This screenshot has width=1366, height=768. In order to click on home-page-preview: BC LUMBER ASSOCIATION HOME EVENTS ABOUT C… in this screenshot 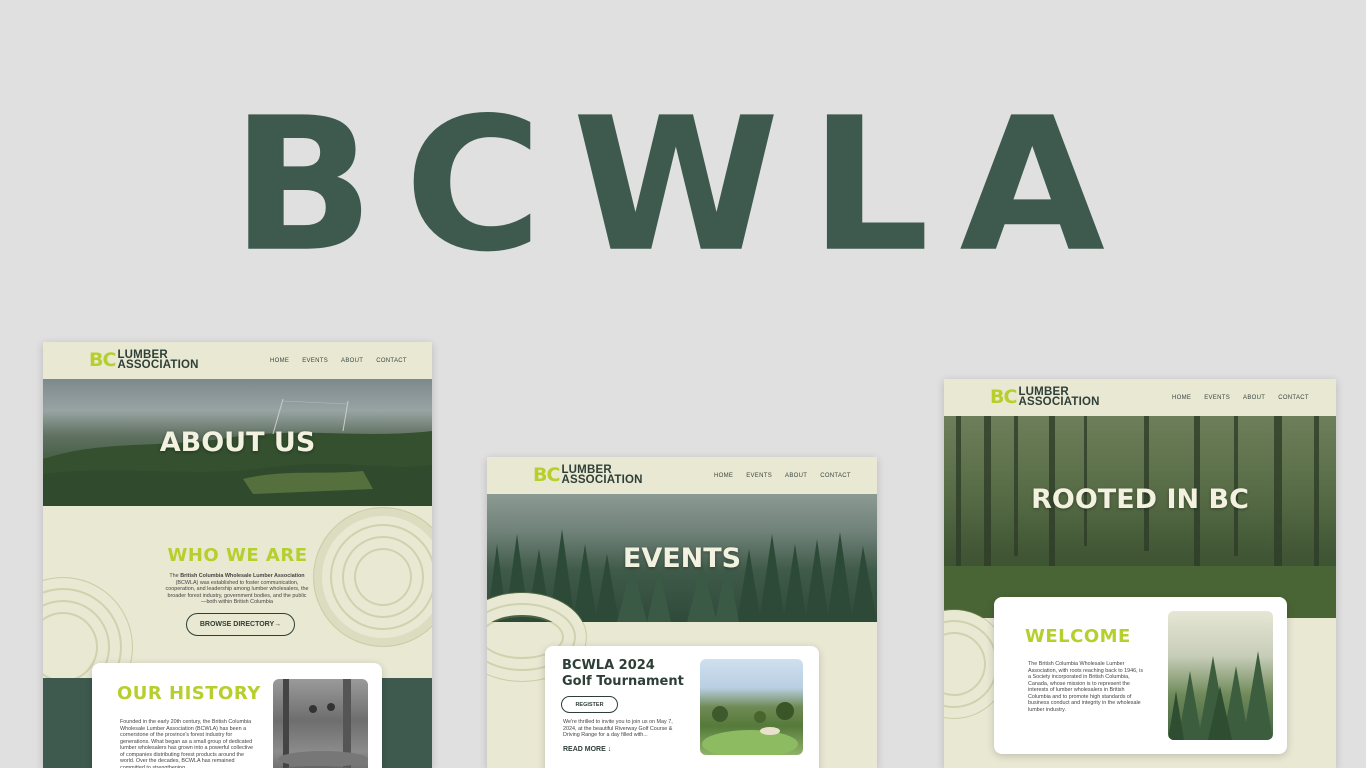, I will do `click(1140, 573)`.